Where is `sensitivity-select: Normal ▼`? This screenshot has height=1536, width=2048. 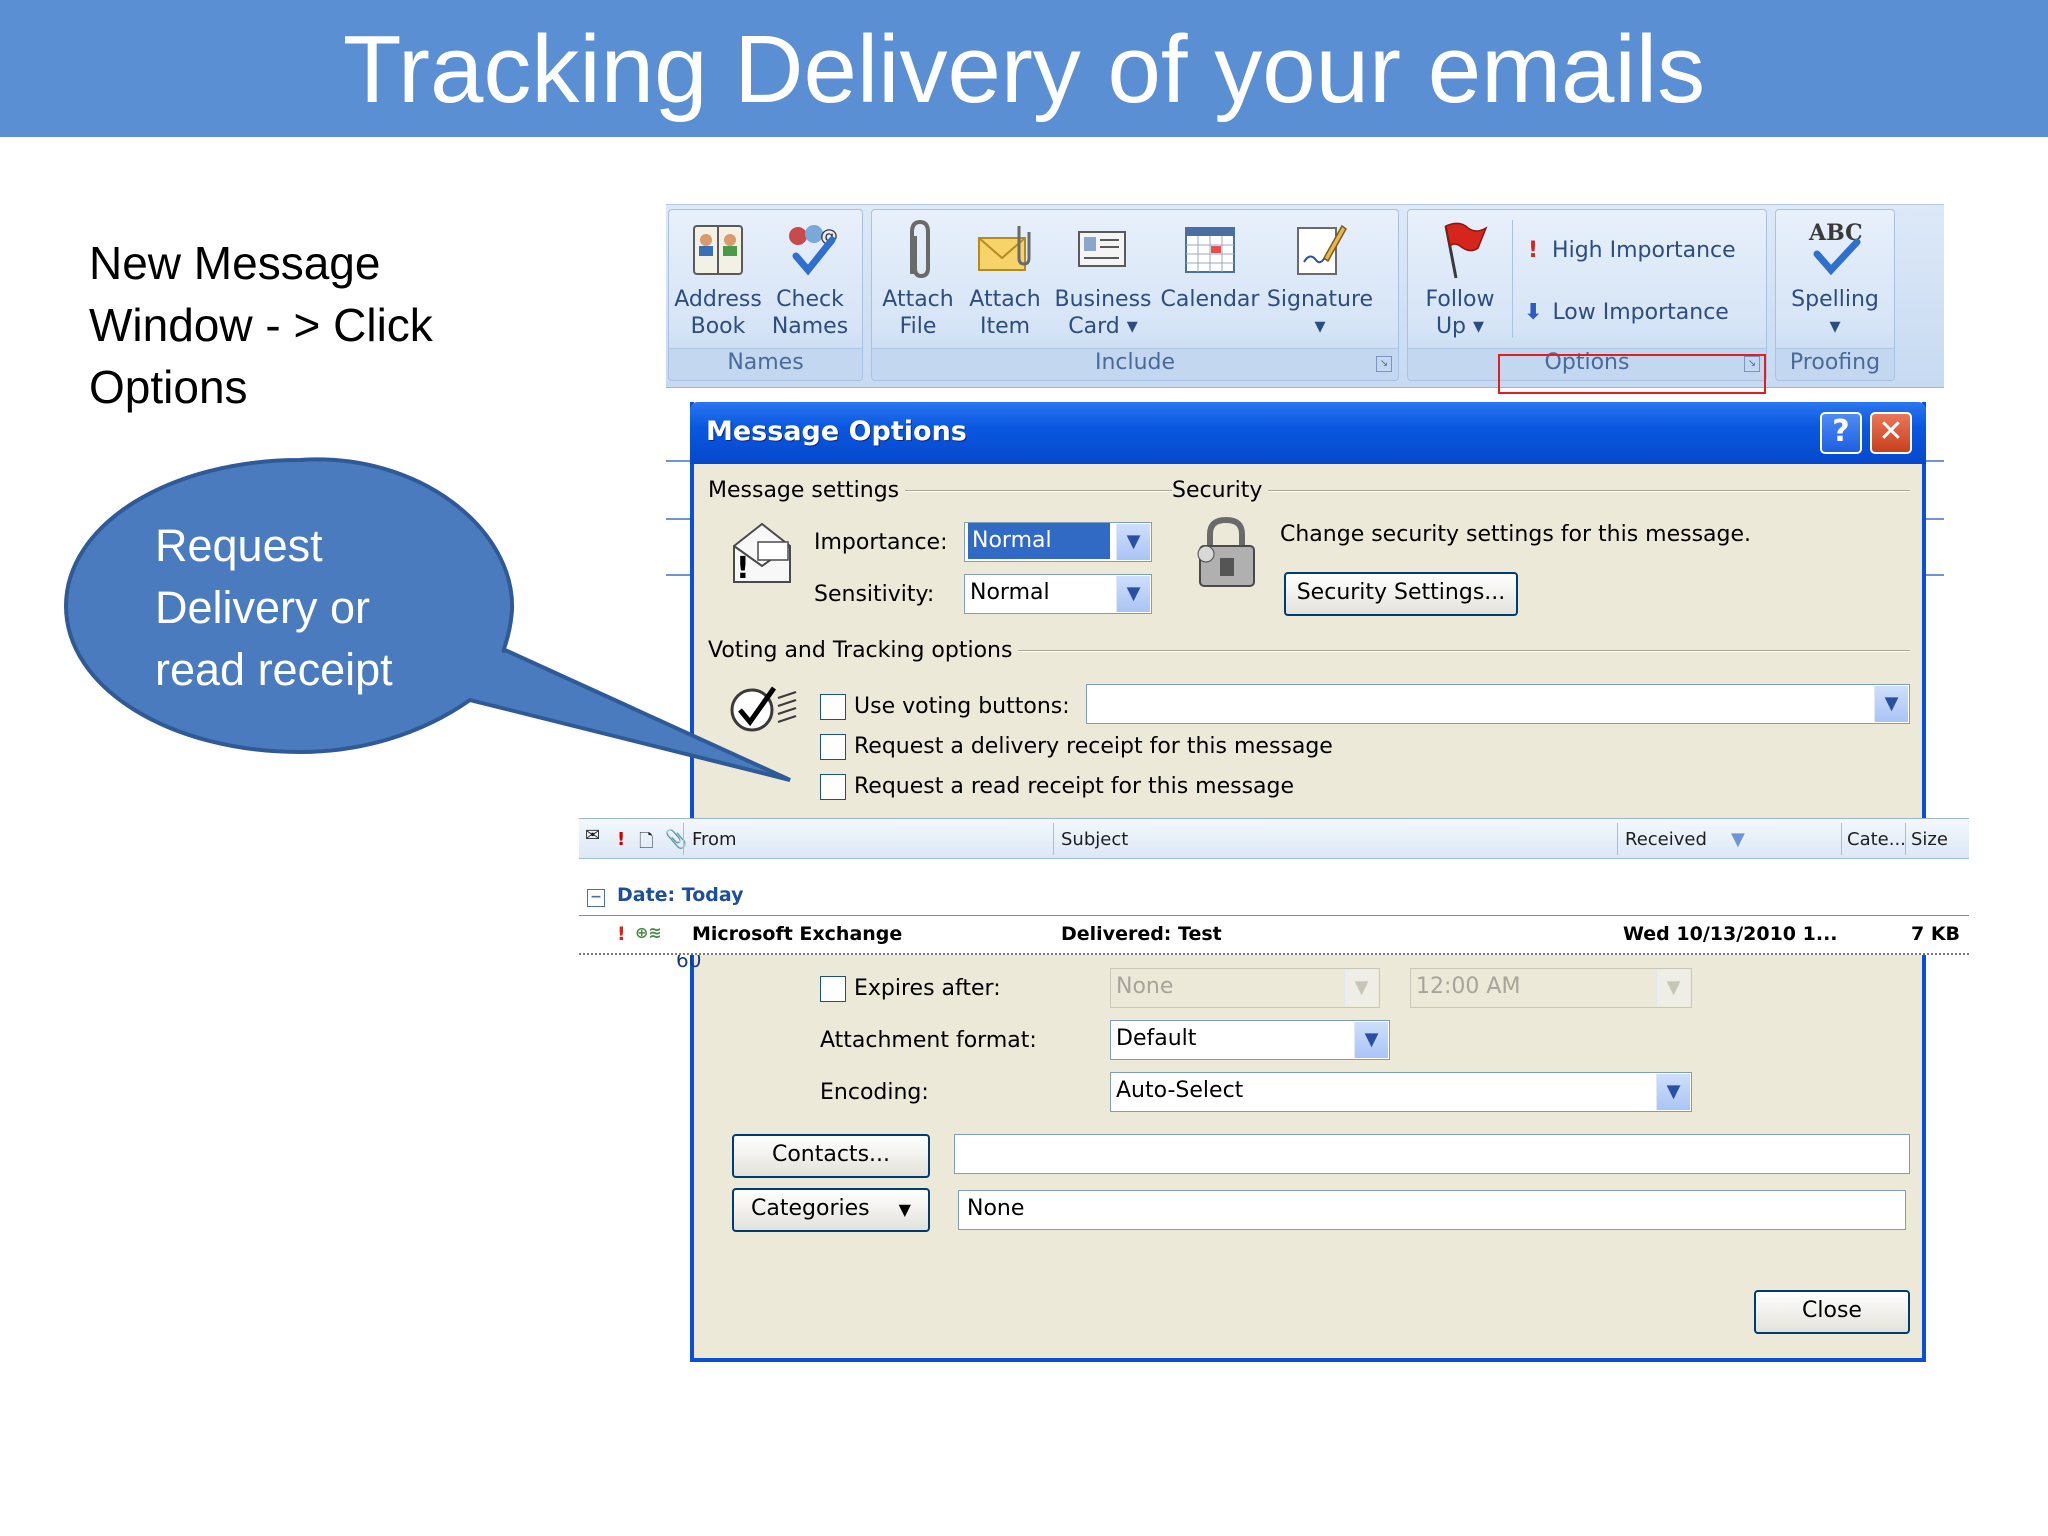
sensitivity-select: Normal ▼ is located at coordinates (1058, 594).